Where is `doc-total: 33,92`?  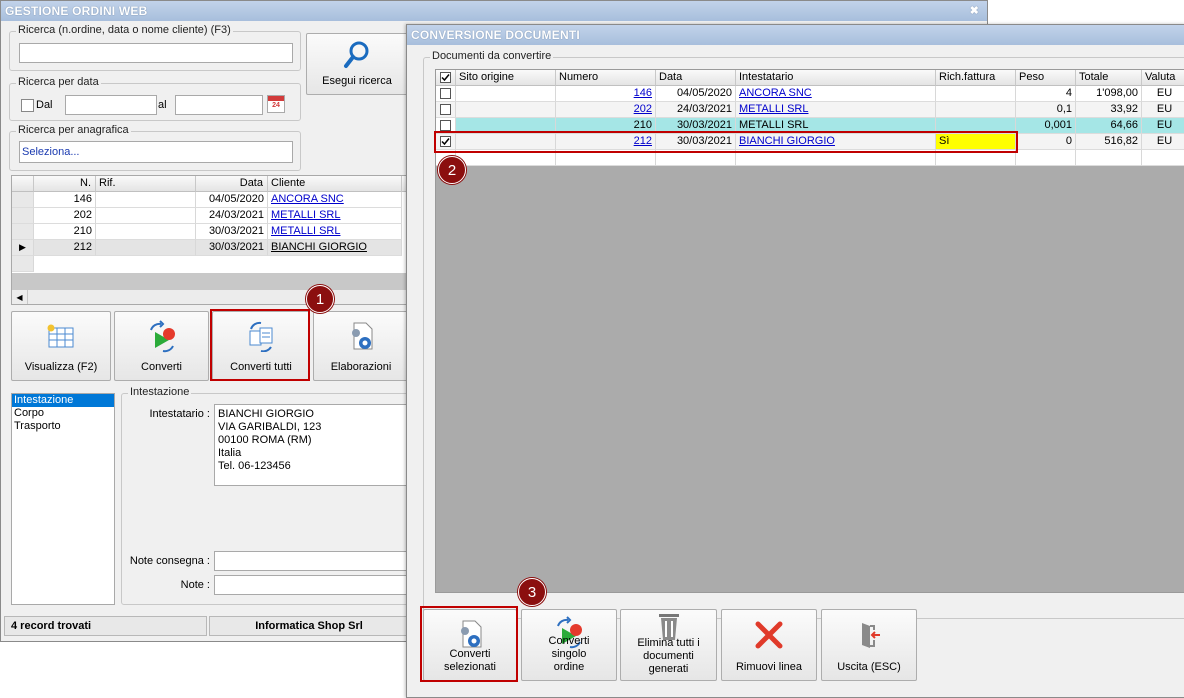 doc-total: 33,92 is located at coordinates (1109, 110).